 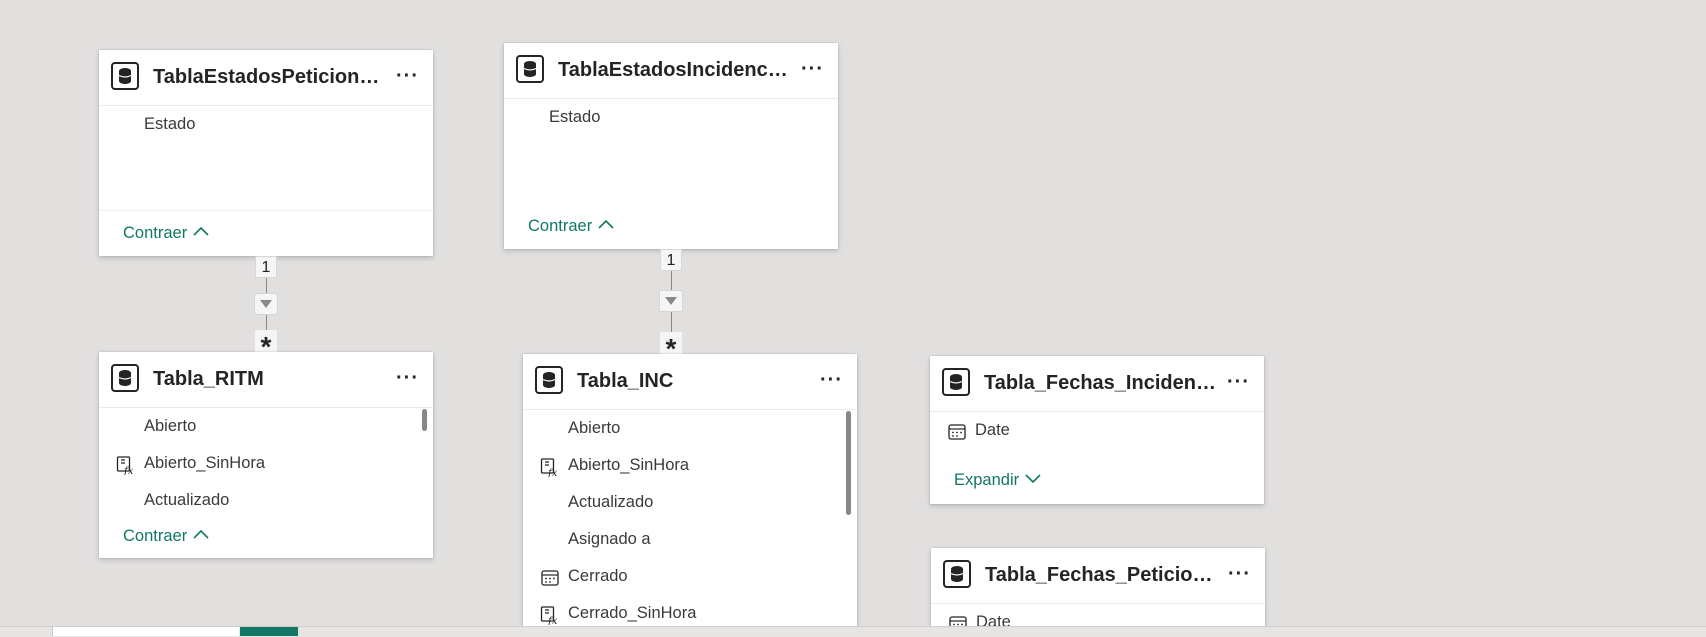 I want to click on card-header: Tabla_Fechas_Incidencias ···, so click(x=1097, y=384).